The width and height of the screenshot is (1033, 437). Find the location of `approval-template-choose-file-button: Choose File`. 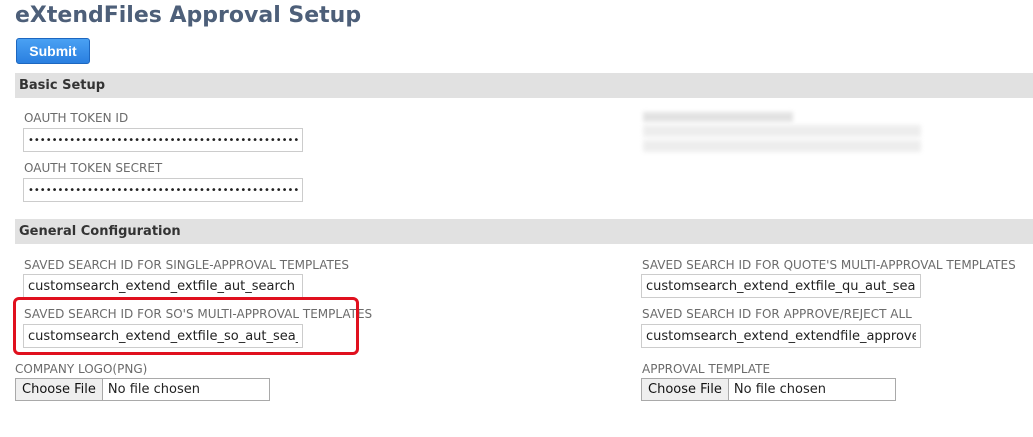

approval-template-choose-file-button: Choose File is located at coordinates (685, 389).